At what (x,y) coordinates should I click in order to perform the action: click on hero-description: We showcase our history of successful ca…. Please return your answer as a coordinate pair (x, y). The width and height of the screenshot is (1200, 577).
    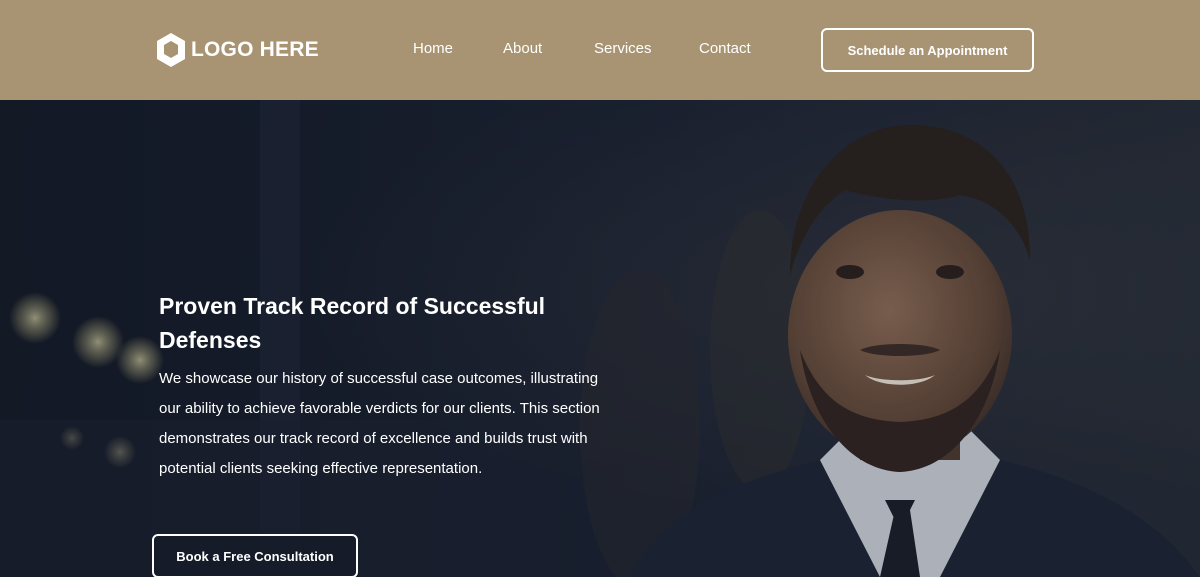
    Looking at the image, I should click on (379, 423).